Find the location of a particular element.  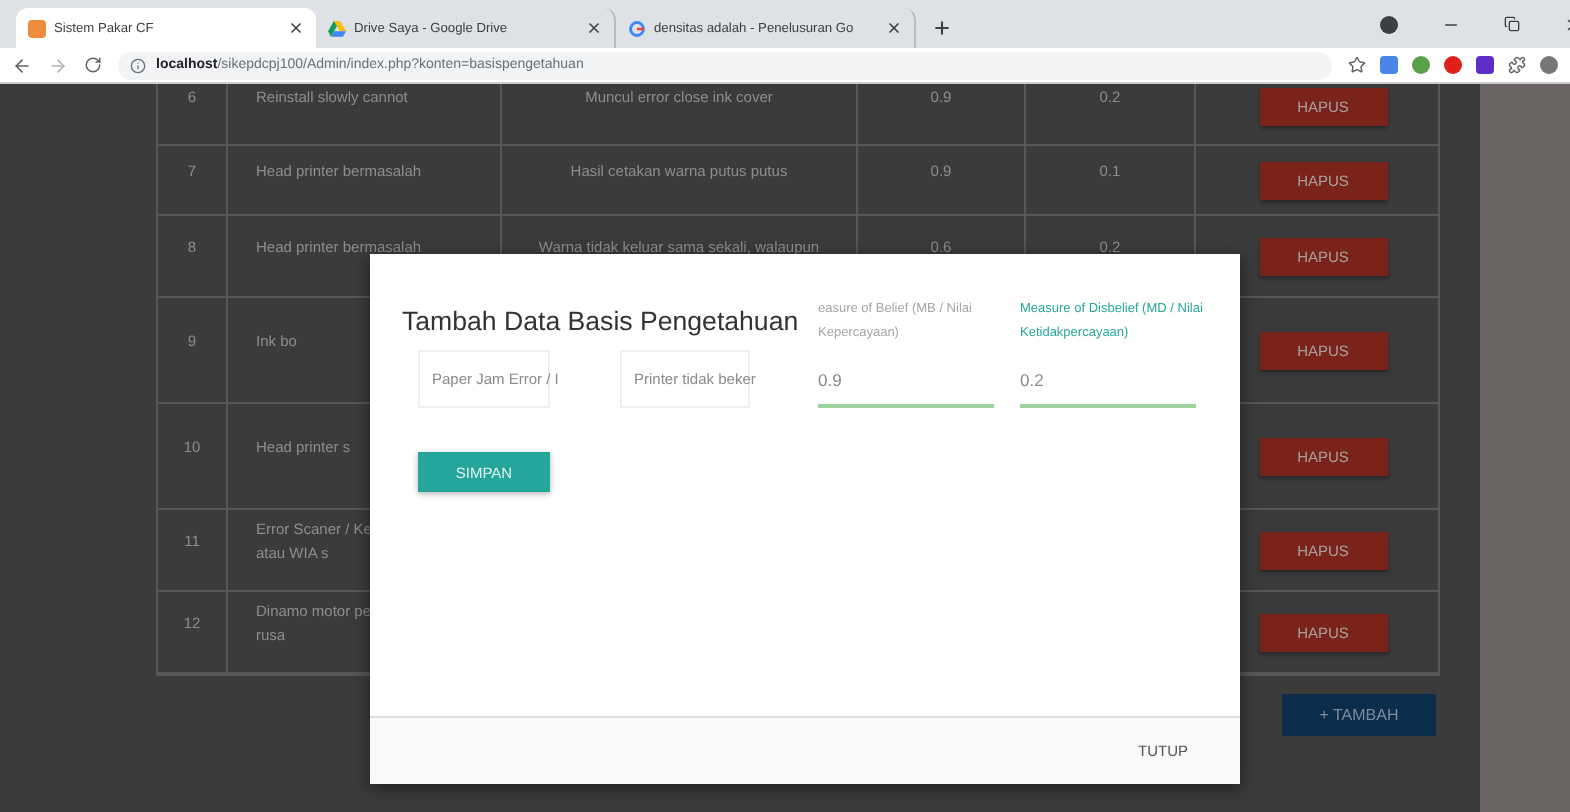

add-button: + TAMBAH is located at coordinates (1359, 715).